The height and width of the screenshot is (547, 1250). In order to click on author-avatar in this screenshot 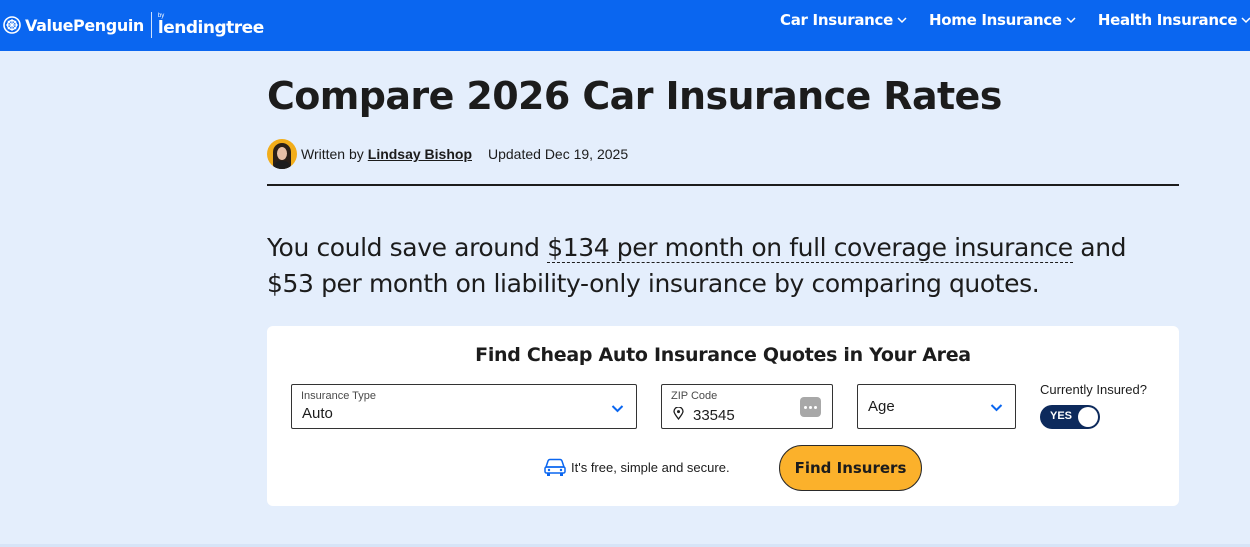, I will do `click(282, 154)`.